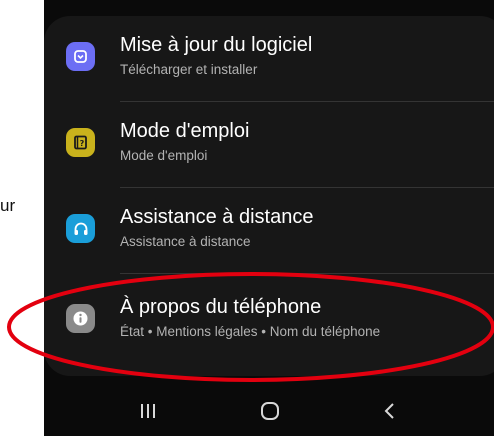  Describe the element at coordinates (185, 241) in the screenshot. I see `settings-item-subtitle: Assistance à distance` at that location.